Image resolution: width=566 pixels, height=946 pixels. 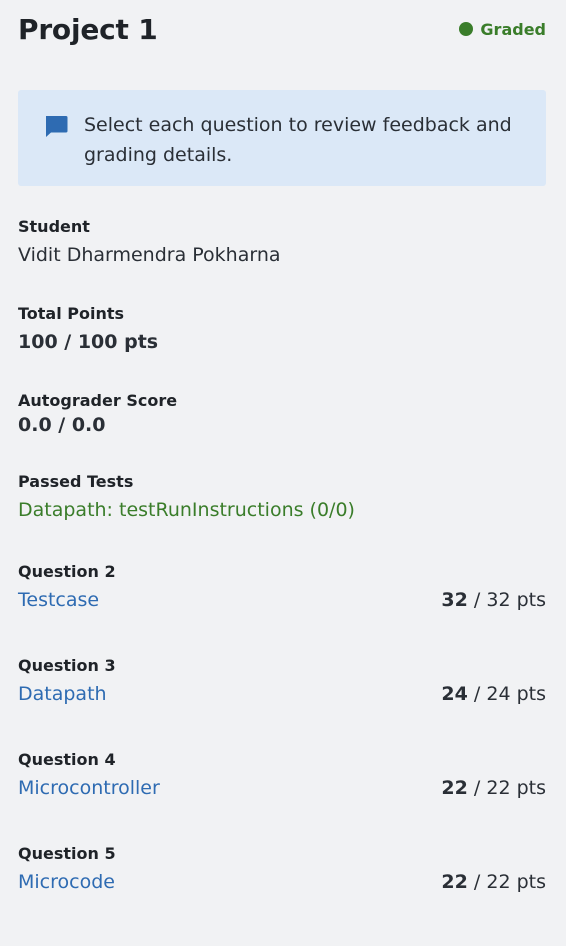 I want to click on page-title: Project 1, so click(x=88, y=29).